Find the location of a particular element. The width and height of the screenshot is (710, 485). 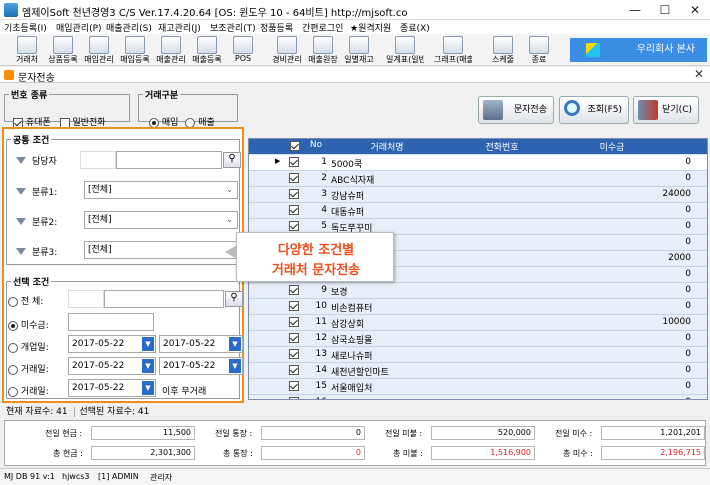

table-row: 1 5000쿡 0 ▶ is located at coordinates (478, 163).